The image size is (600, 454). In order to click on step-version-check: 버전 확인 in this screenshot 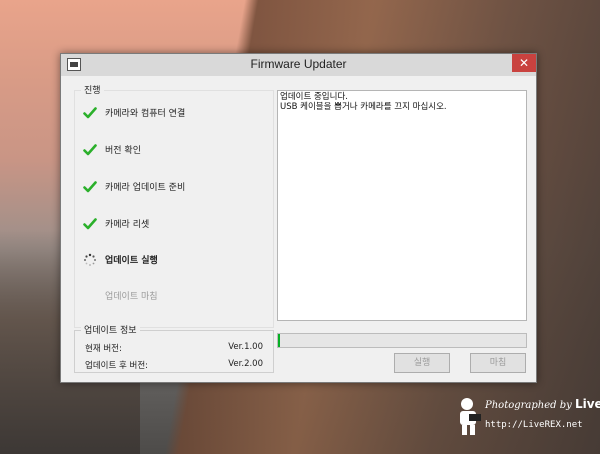, I will do `click(173, 150)`.